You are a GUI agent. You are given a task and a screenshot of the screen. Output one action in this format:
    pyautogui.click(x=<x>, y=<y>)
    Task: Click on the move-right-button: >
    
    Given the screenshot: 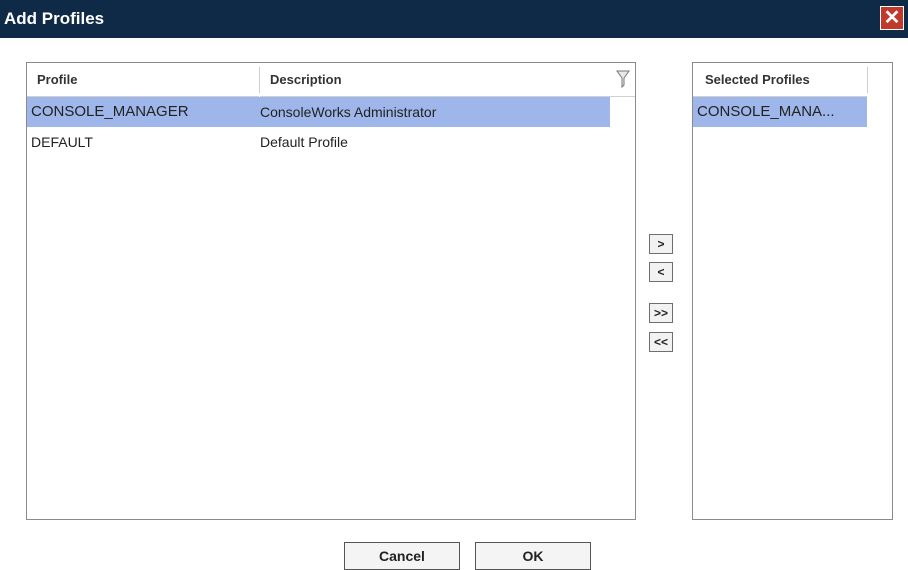 What is the action you would take?
    pyautogui.click(x=661, y=244)
    